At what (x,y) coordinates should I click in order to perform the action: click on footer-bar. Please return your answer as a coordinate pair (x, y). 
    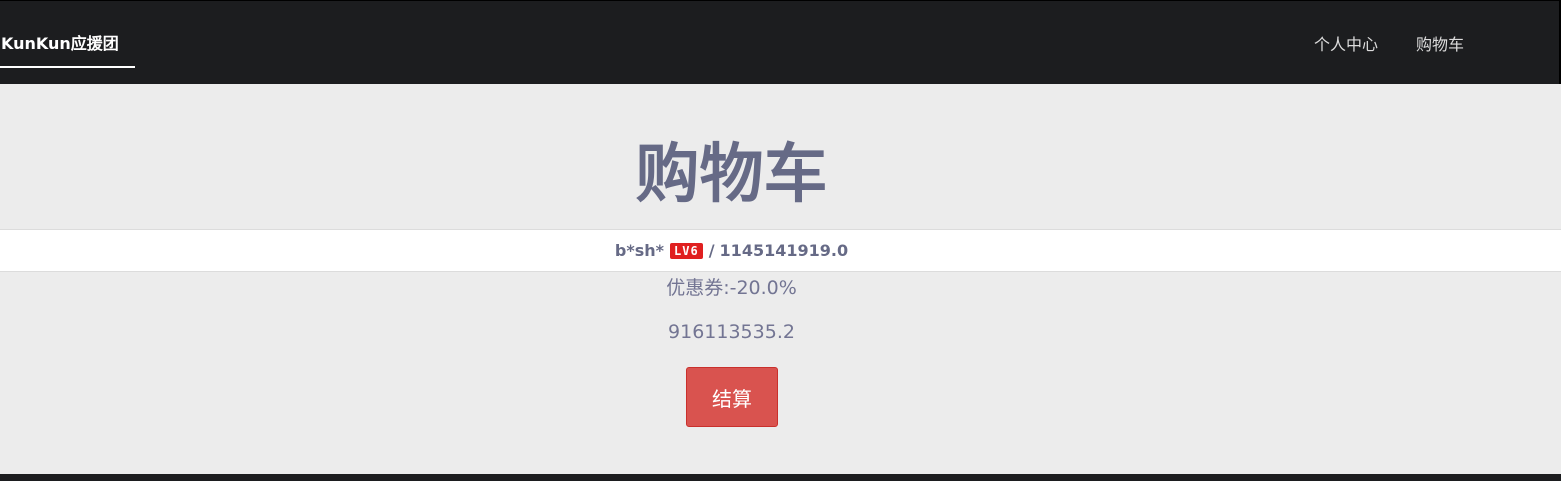
    Looking at the image, I should click on (780, 477).